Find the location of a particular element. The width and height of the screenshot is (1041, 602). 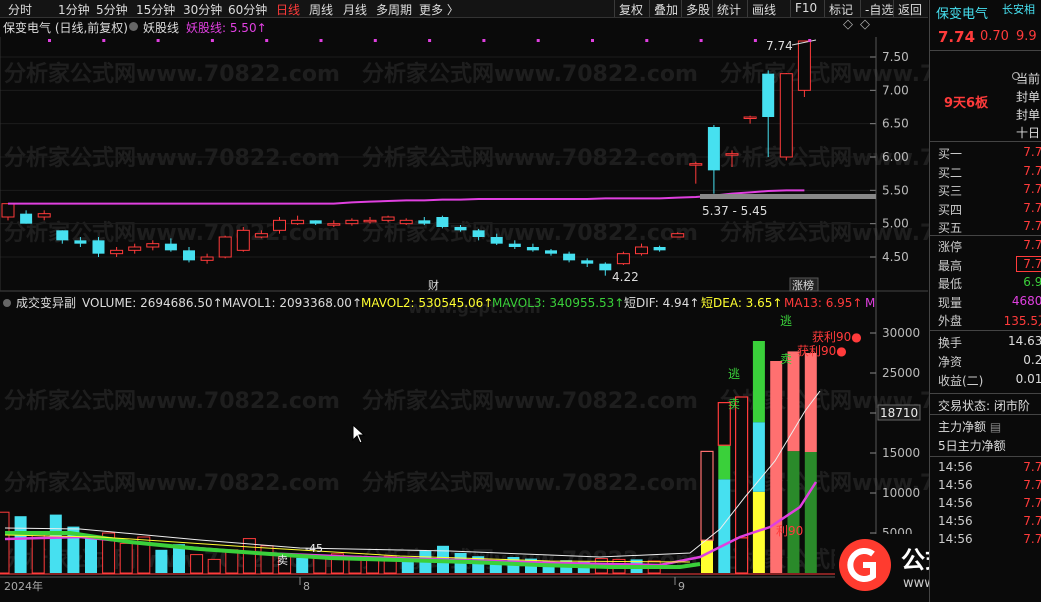

signal-tao-2: 逃 is located at coordinates (786, 321).